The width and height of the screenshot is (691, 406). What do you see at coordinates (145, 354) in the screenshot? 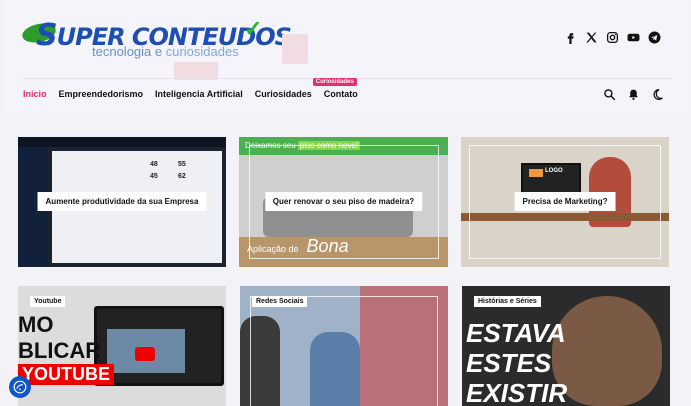
I see `play-icon` at bounding box center [145, 354].